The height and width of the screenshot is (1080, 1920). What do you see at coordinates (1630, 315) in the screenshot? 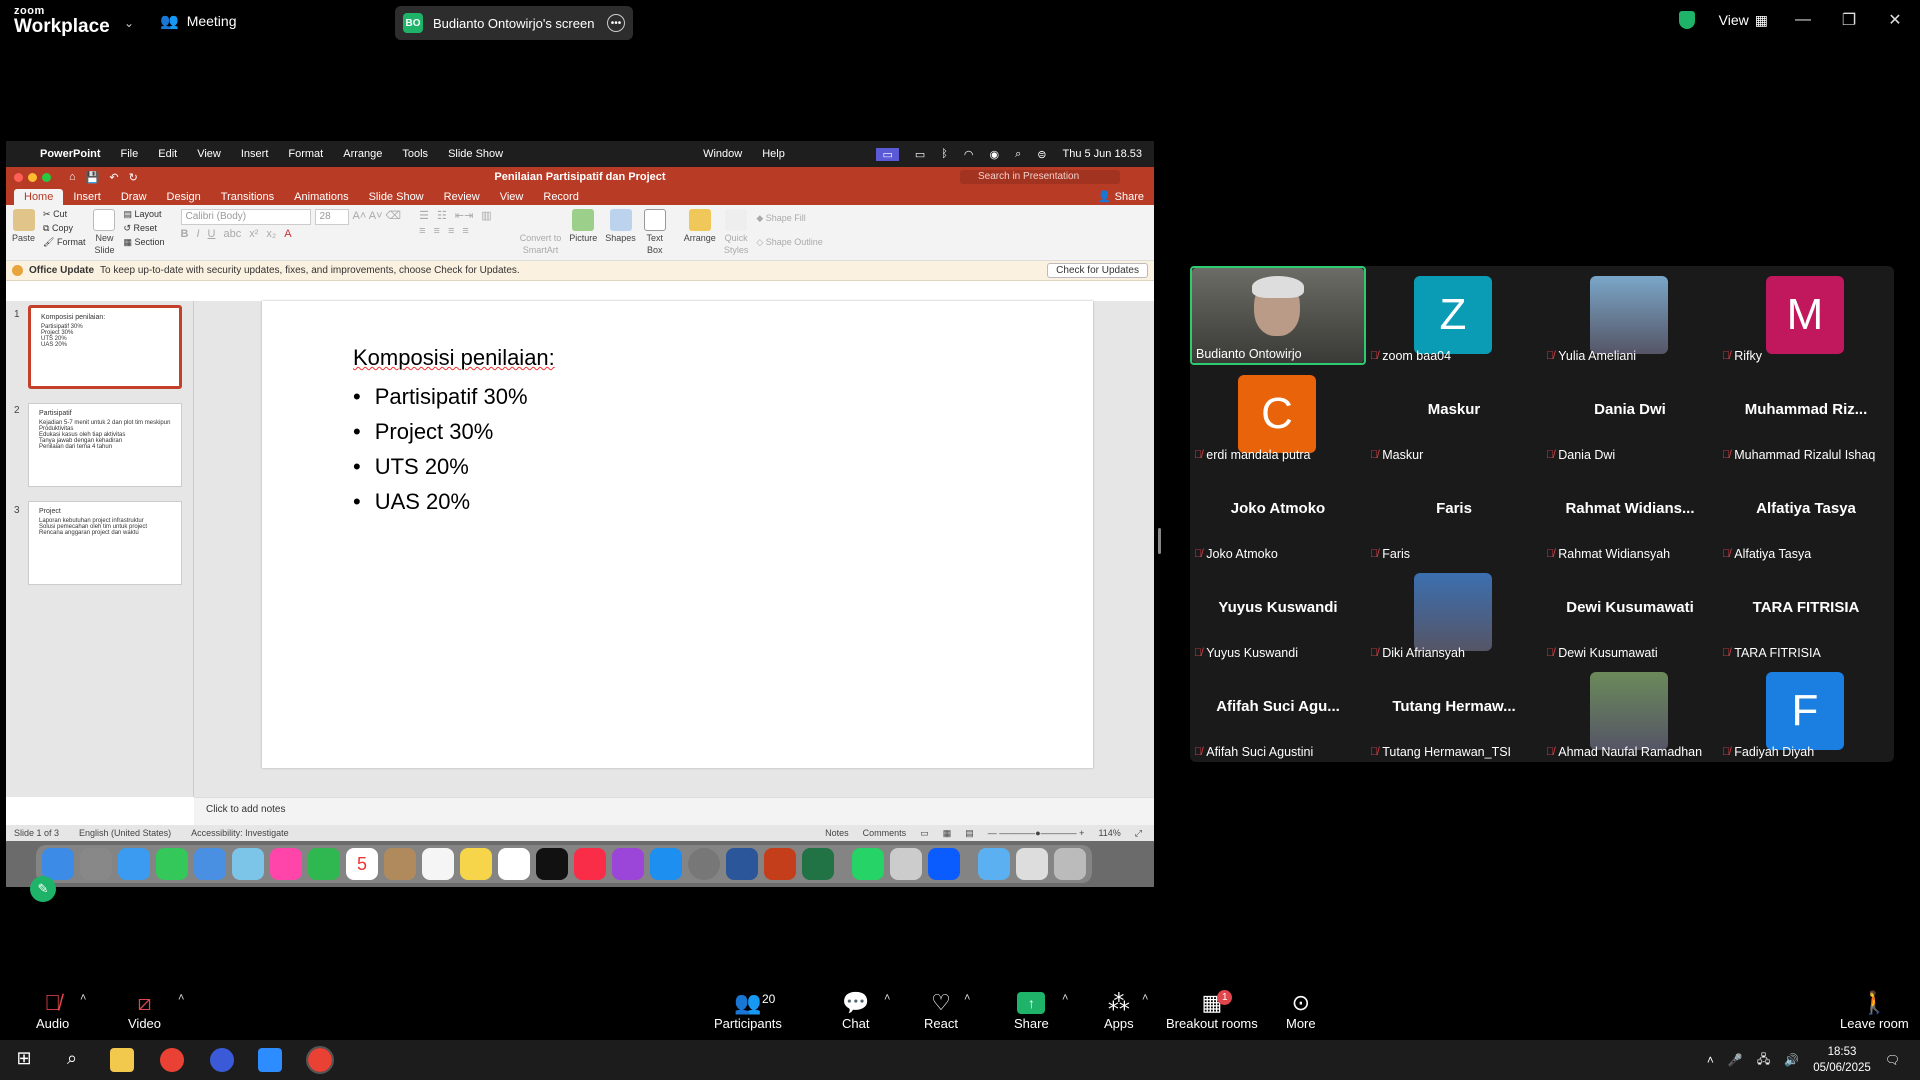
I see `participant-tile: 🎙̸ Yulia Ameliani` at bounding box center [1630, 315].